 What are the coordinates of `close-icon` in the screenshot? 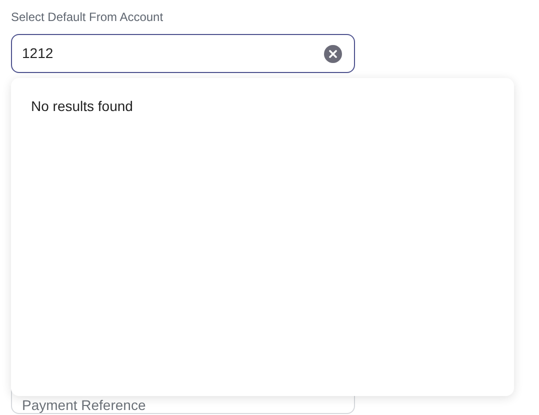 It's located at (333, 54).